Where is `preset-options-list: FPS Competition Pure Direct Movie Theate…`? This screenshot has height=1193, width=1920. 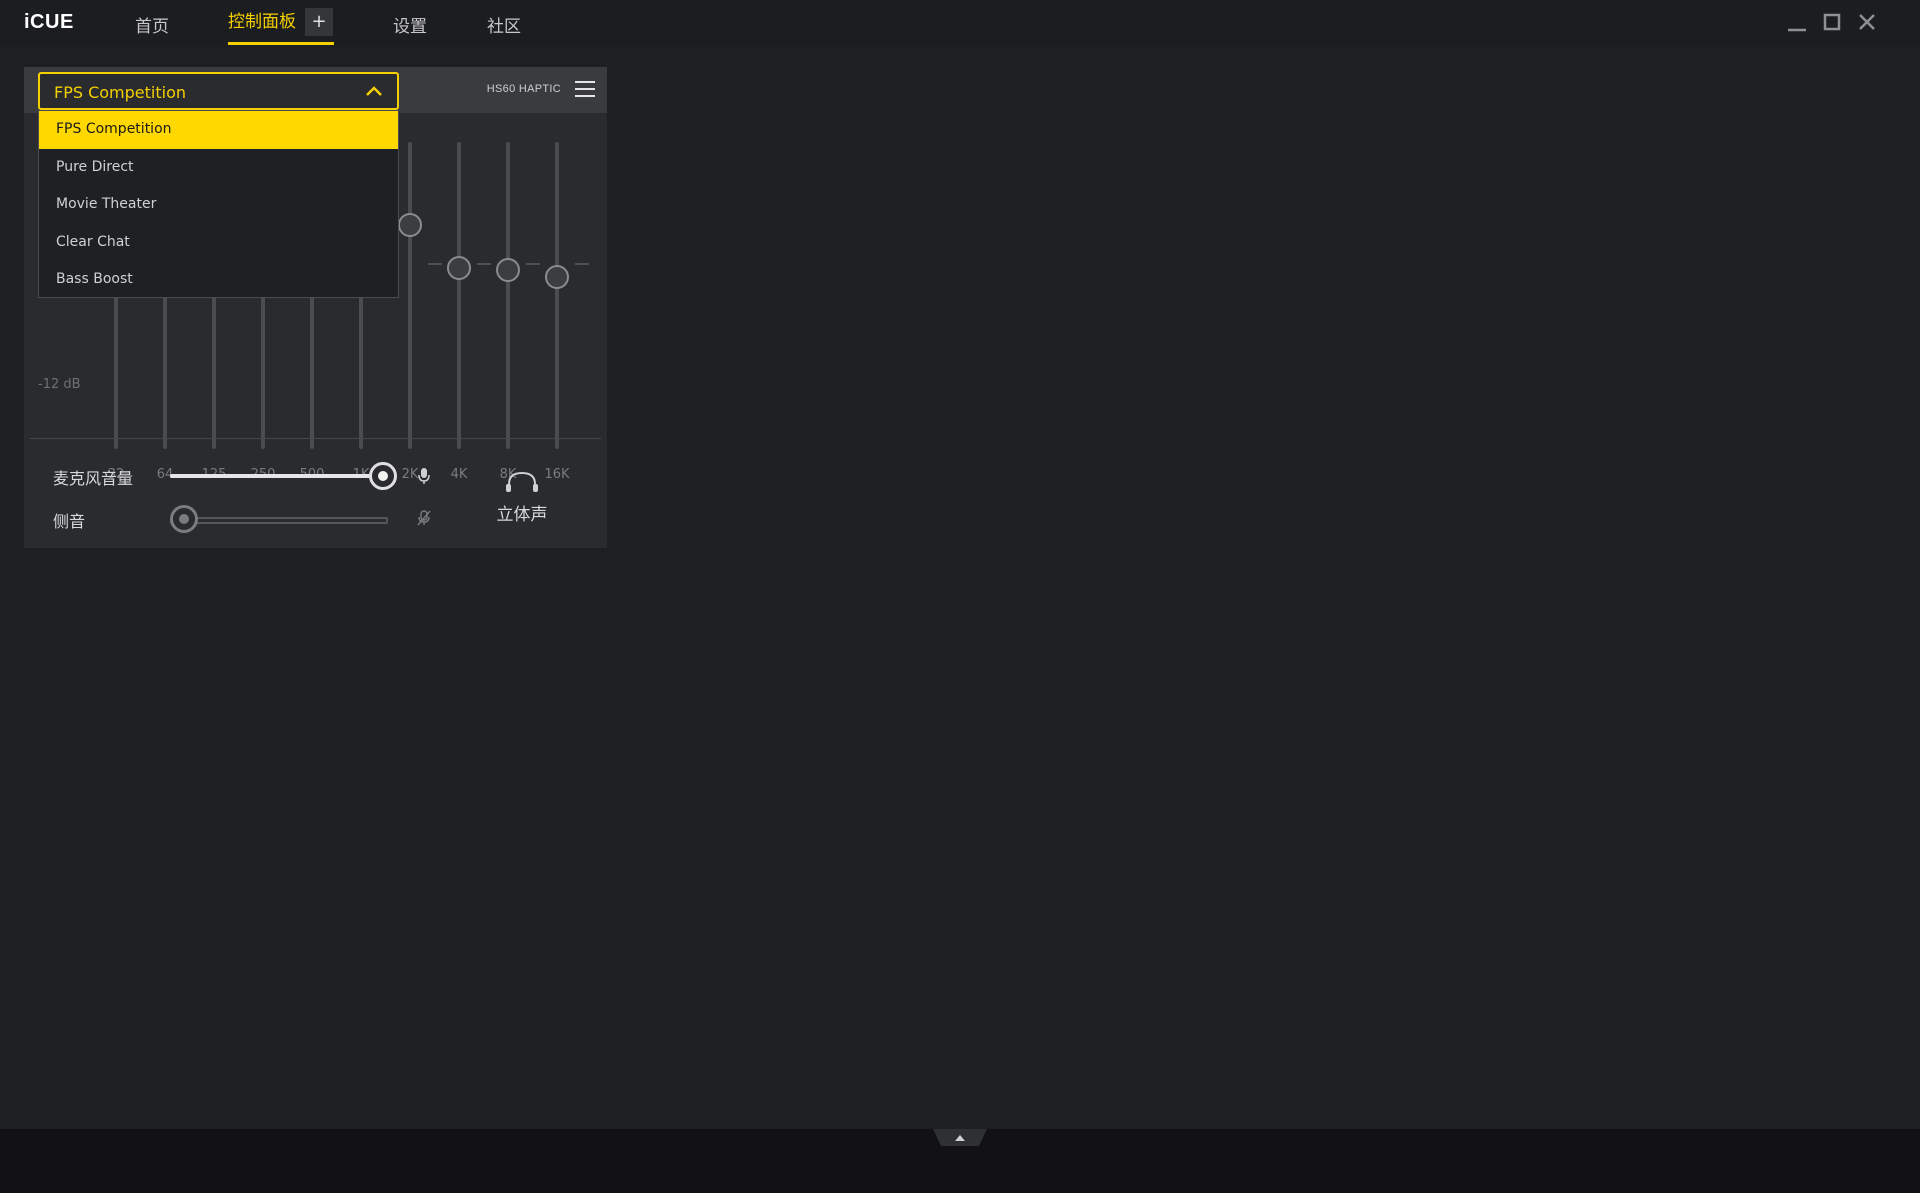 preset-options-list: FPS Competition Pure Direct Movie Theate… is located at coordinates (218, 204).